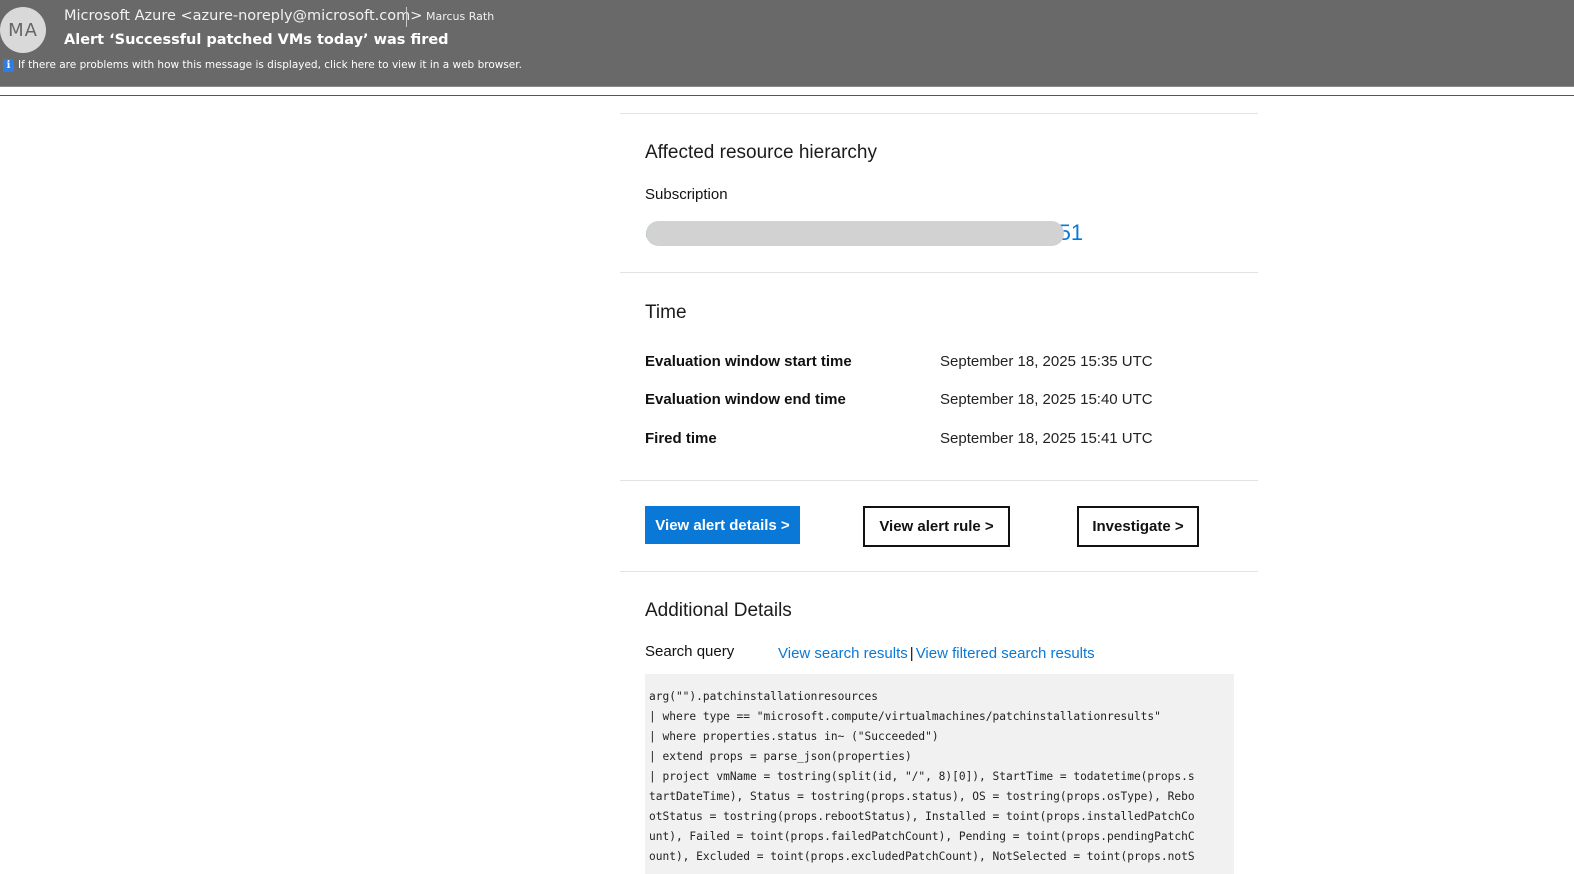 The width and height of the screenshot is (1574, 874). Describe the element at coordinates (764, 696) in the screenshot. I see `query-line: arg("").patchinstallationresources` at that location.